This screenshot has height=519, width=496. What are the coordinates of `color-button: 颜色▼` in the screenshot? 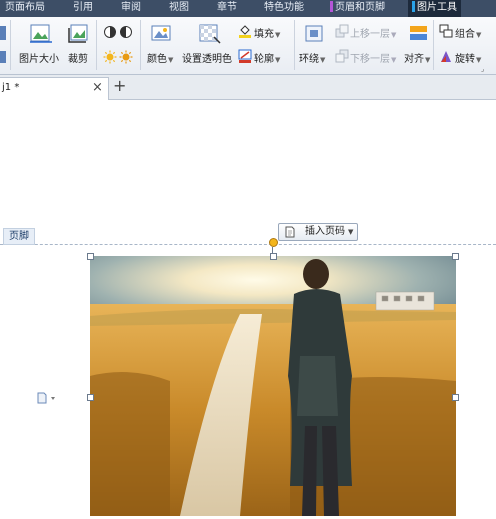 It's located at (160, 57).